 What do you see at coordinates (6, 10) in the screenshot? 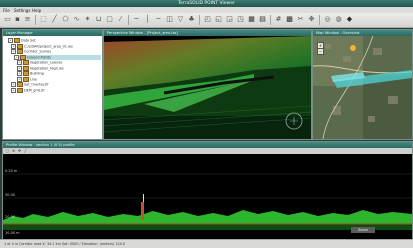
I see `menu-file: File` at bounding box center [6, 10].